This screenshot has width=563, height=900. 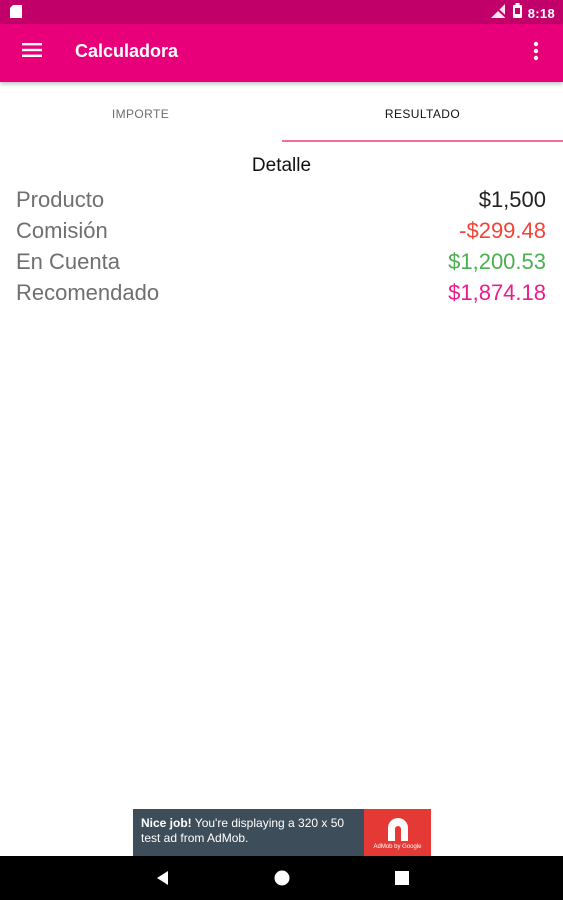 I want to click on admob-logo: AdMob by Google, so click(x=397, y=832).